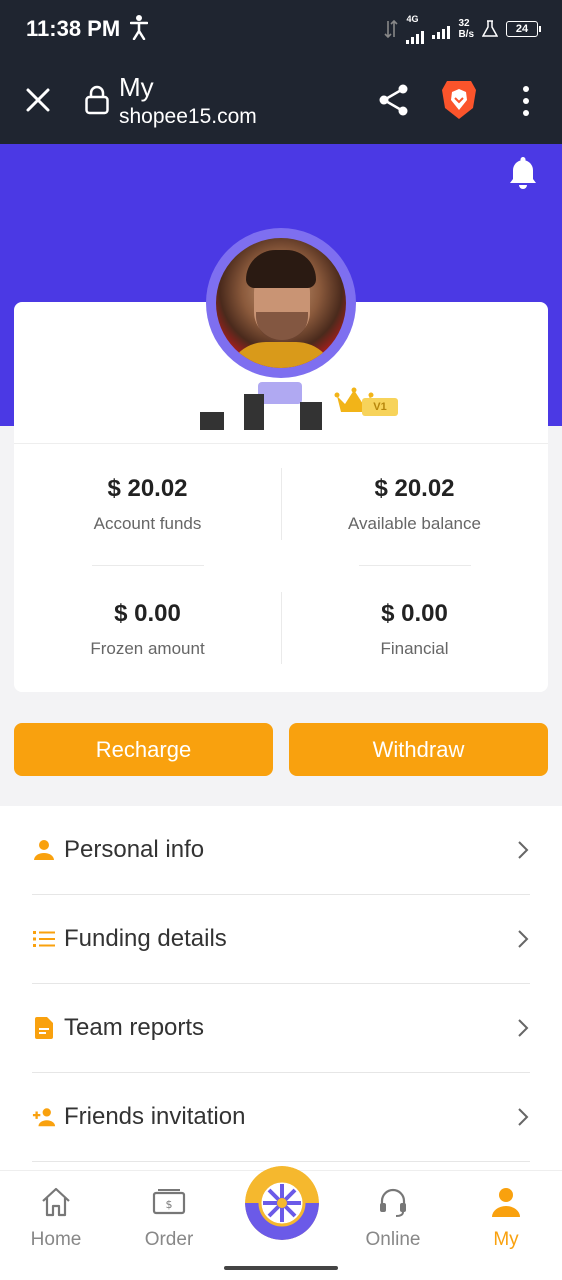 The height and width of the screenshot is (1280, 562). Describe the element at coordinates (143, 749) in the screenshot. I see `recharge-button: Recharge` at that location.